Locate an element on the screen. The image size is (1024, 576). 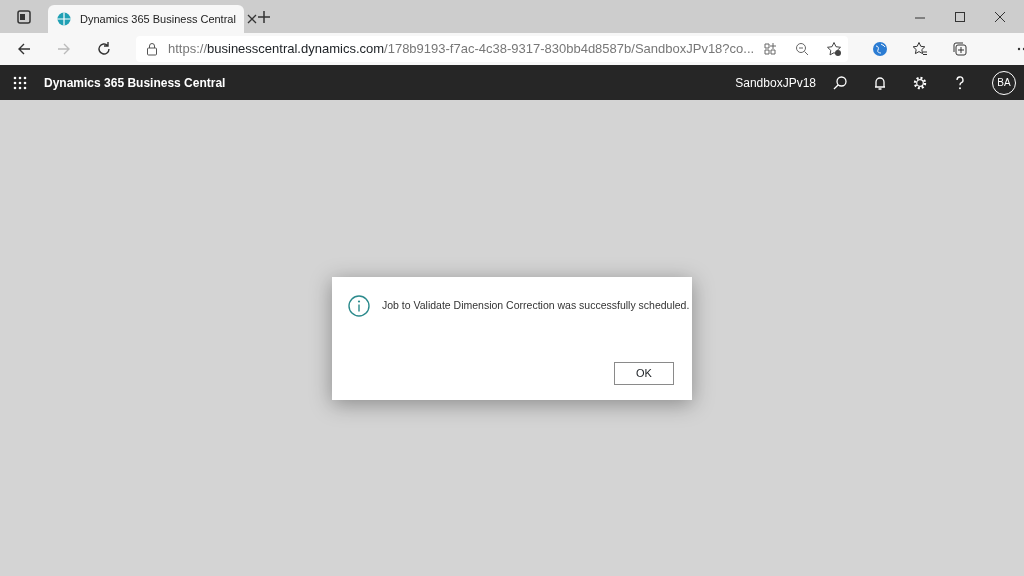
favorites-icon is located at coordinates (920, 49).